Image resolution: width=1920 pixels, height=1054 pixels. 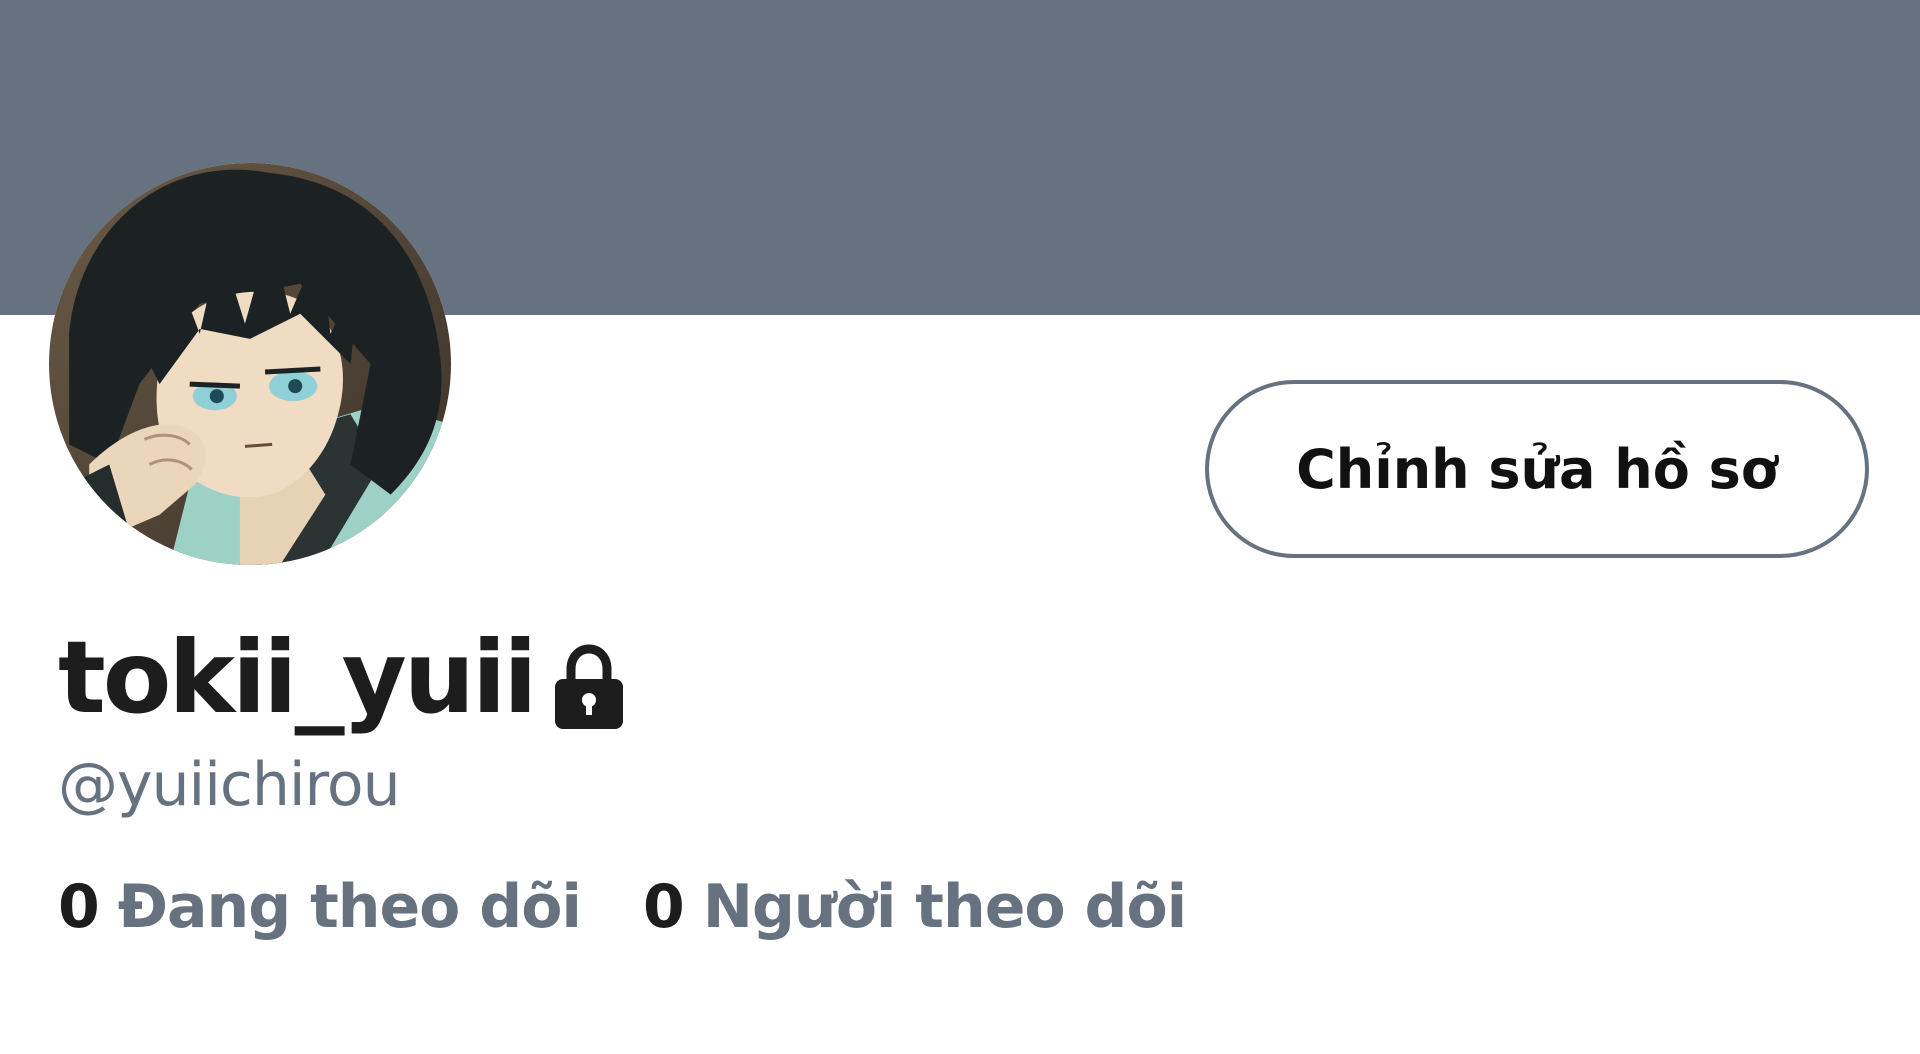 I want to click on followers-stat: 0 Người theo dõi, so click(x=915, y=907).